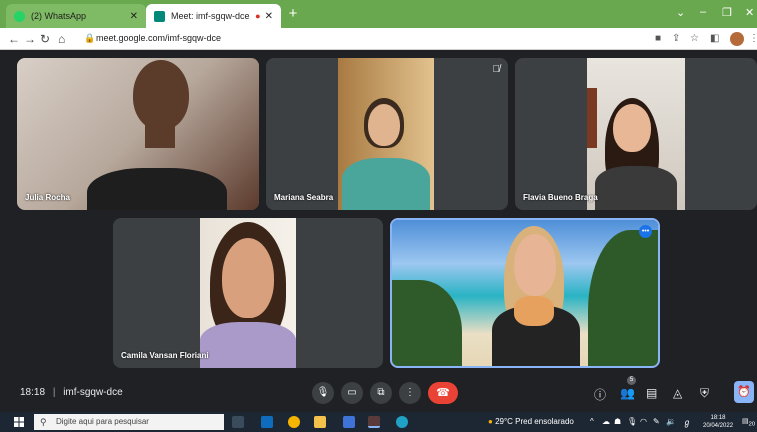 This screenshot has height=432, width=757. What do you see at coordinates (606, 421) in the screenshot?
I see `cloud-icon: ☁` at bounding box center [606, 421].